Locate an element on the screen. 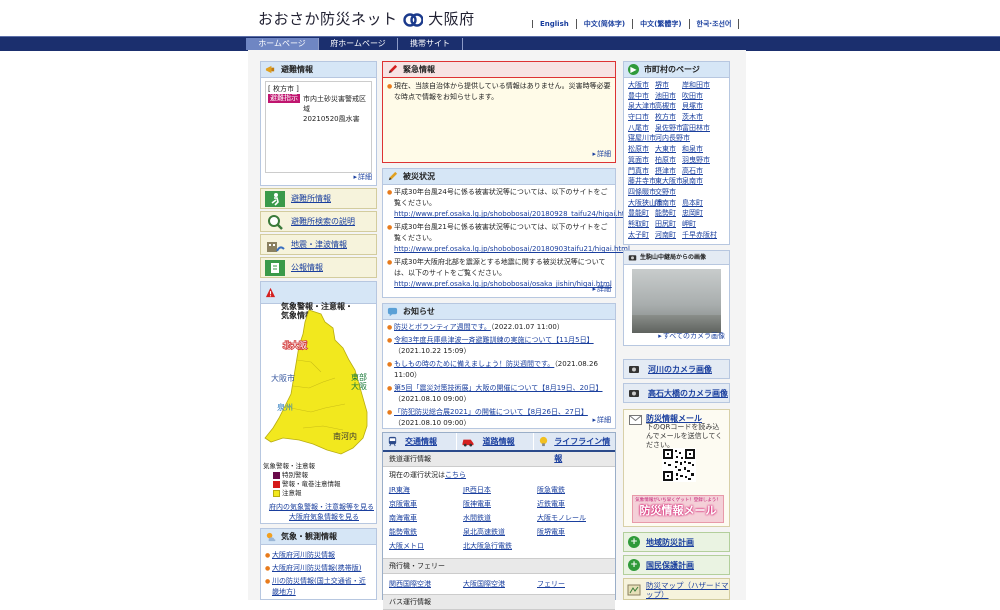 The height and width of the screenshot is (610, 1000). notice-link: 令和3年度兵庫県津波一斉避難訓練の実施について【11月5日】 is located at coordinates (494, 340).